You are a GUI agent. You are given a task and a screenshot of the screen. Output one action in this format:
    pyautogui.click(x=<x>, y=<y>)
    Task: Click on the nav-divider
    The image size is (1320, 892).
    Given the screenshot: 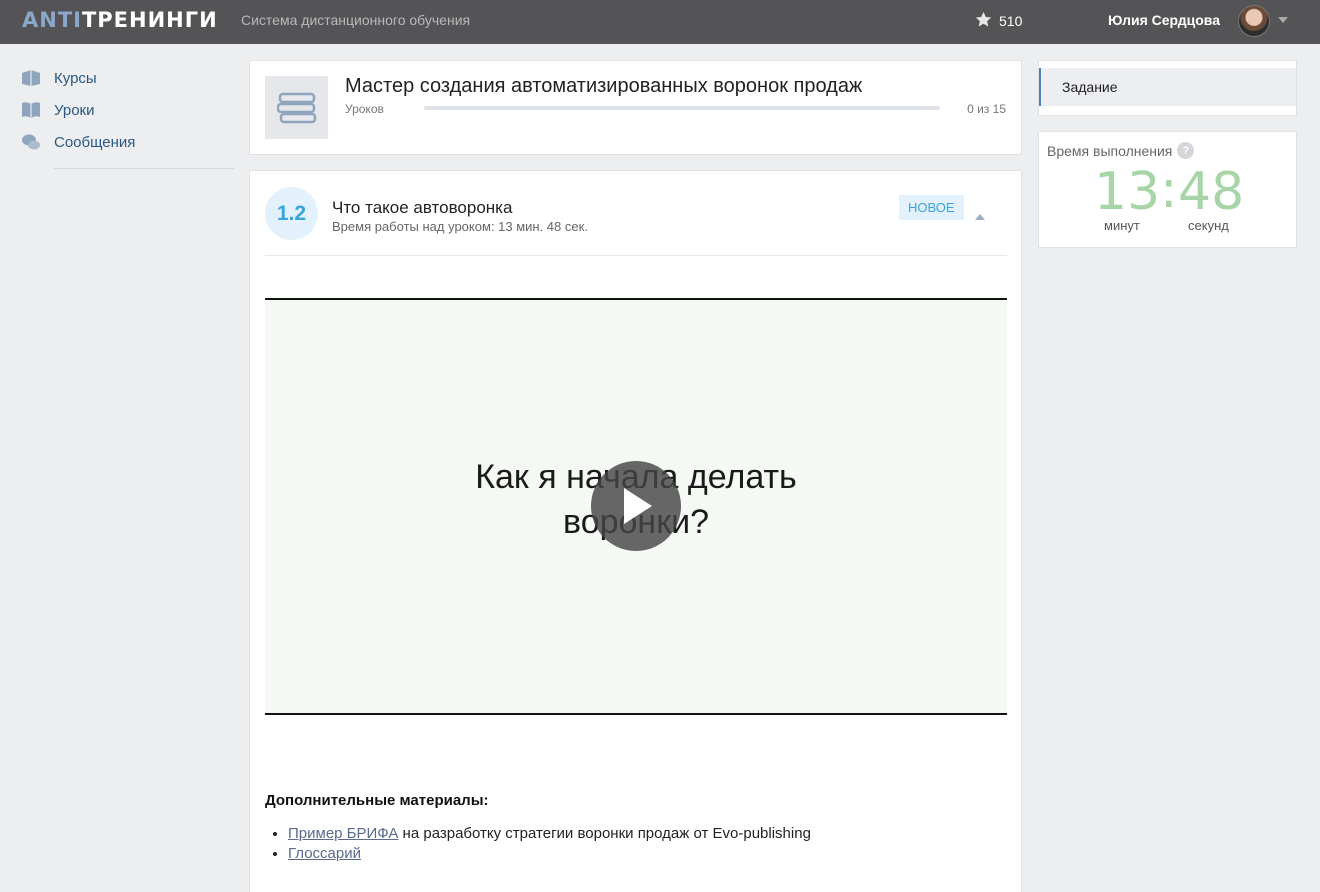 What is the action you would take?
    pyautogui.click(x=144, y=168)
    